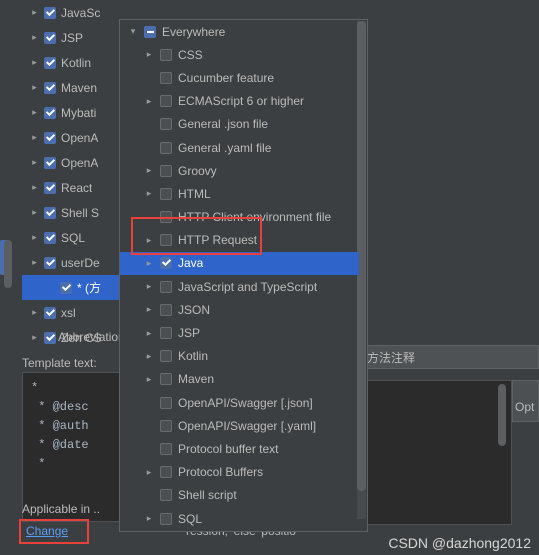 The height and width of the screenshot is (555, 539). What do you see at coordinates (190, 54) in the screenshot?
I see `popup-row-label: CSS` at bounding box center [190, 54].